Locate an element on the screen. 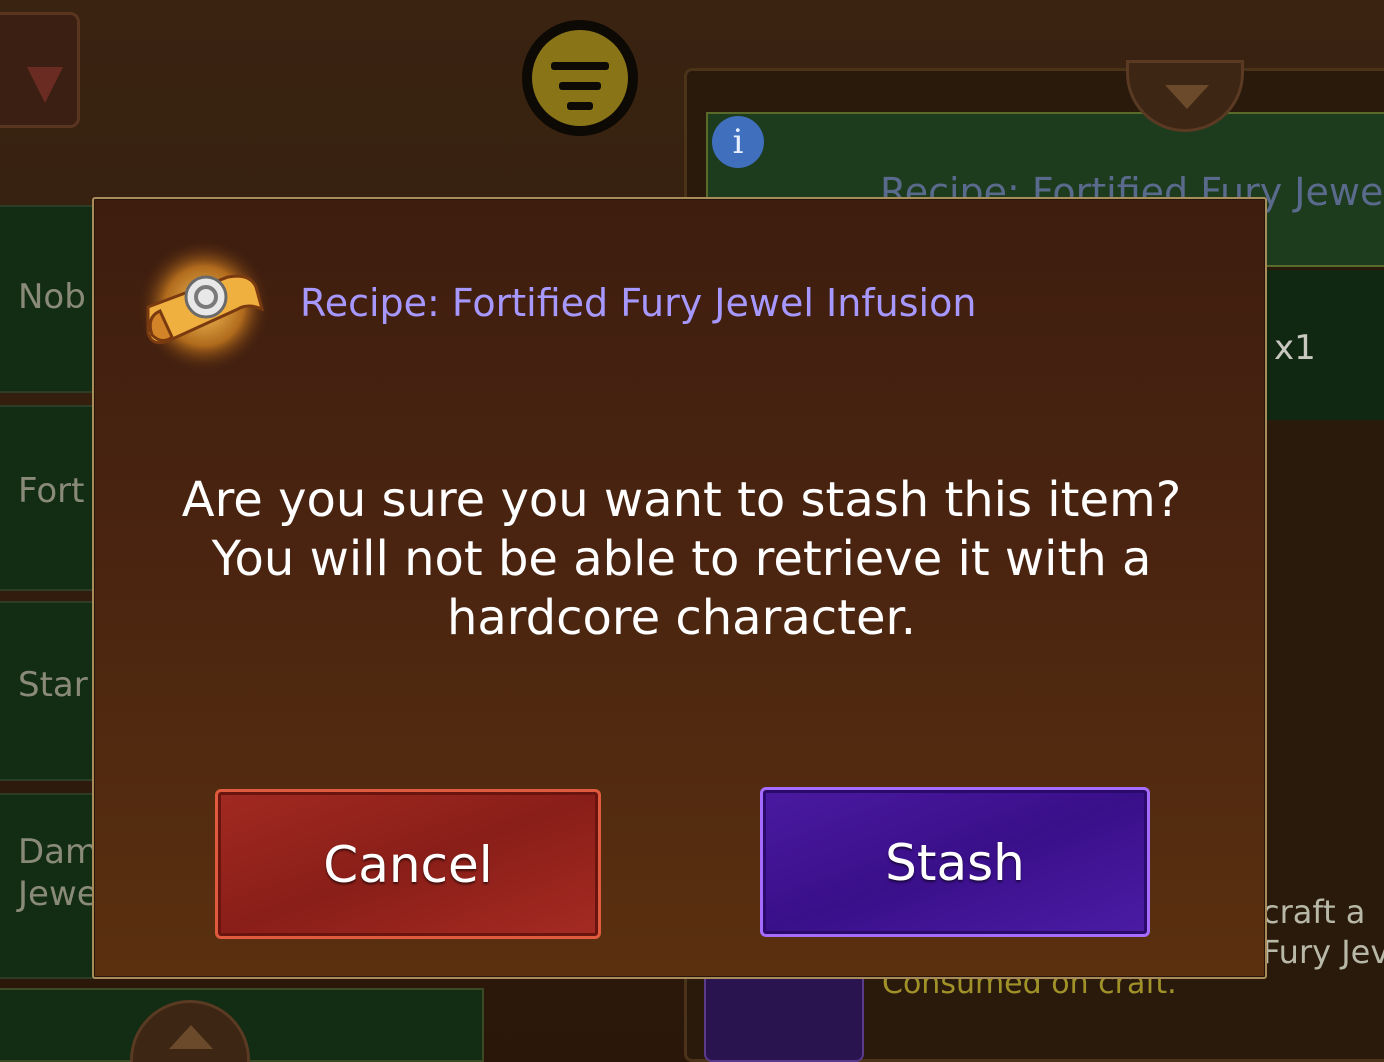 The image size is (1384, 1062). cancel-button-label: Cancel is located at coordinates (408, 865).